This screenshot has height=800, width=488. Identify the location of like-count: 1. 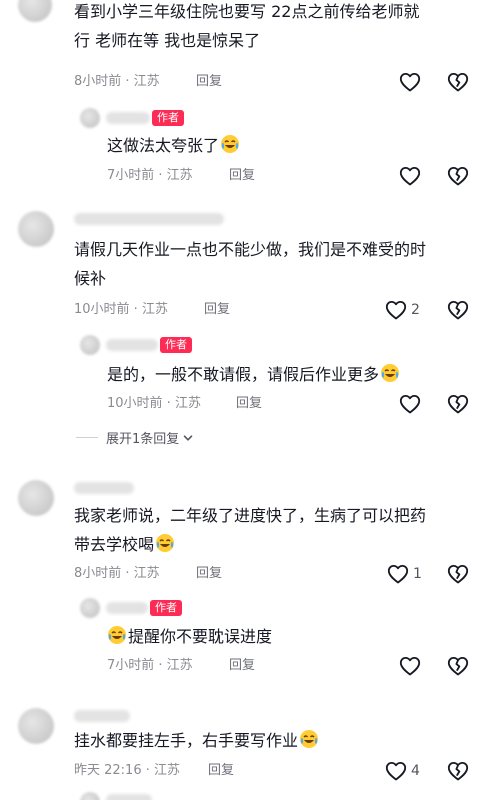
(417, 574).